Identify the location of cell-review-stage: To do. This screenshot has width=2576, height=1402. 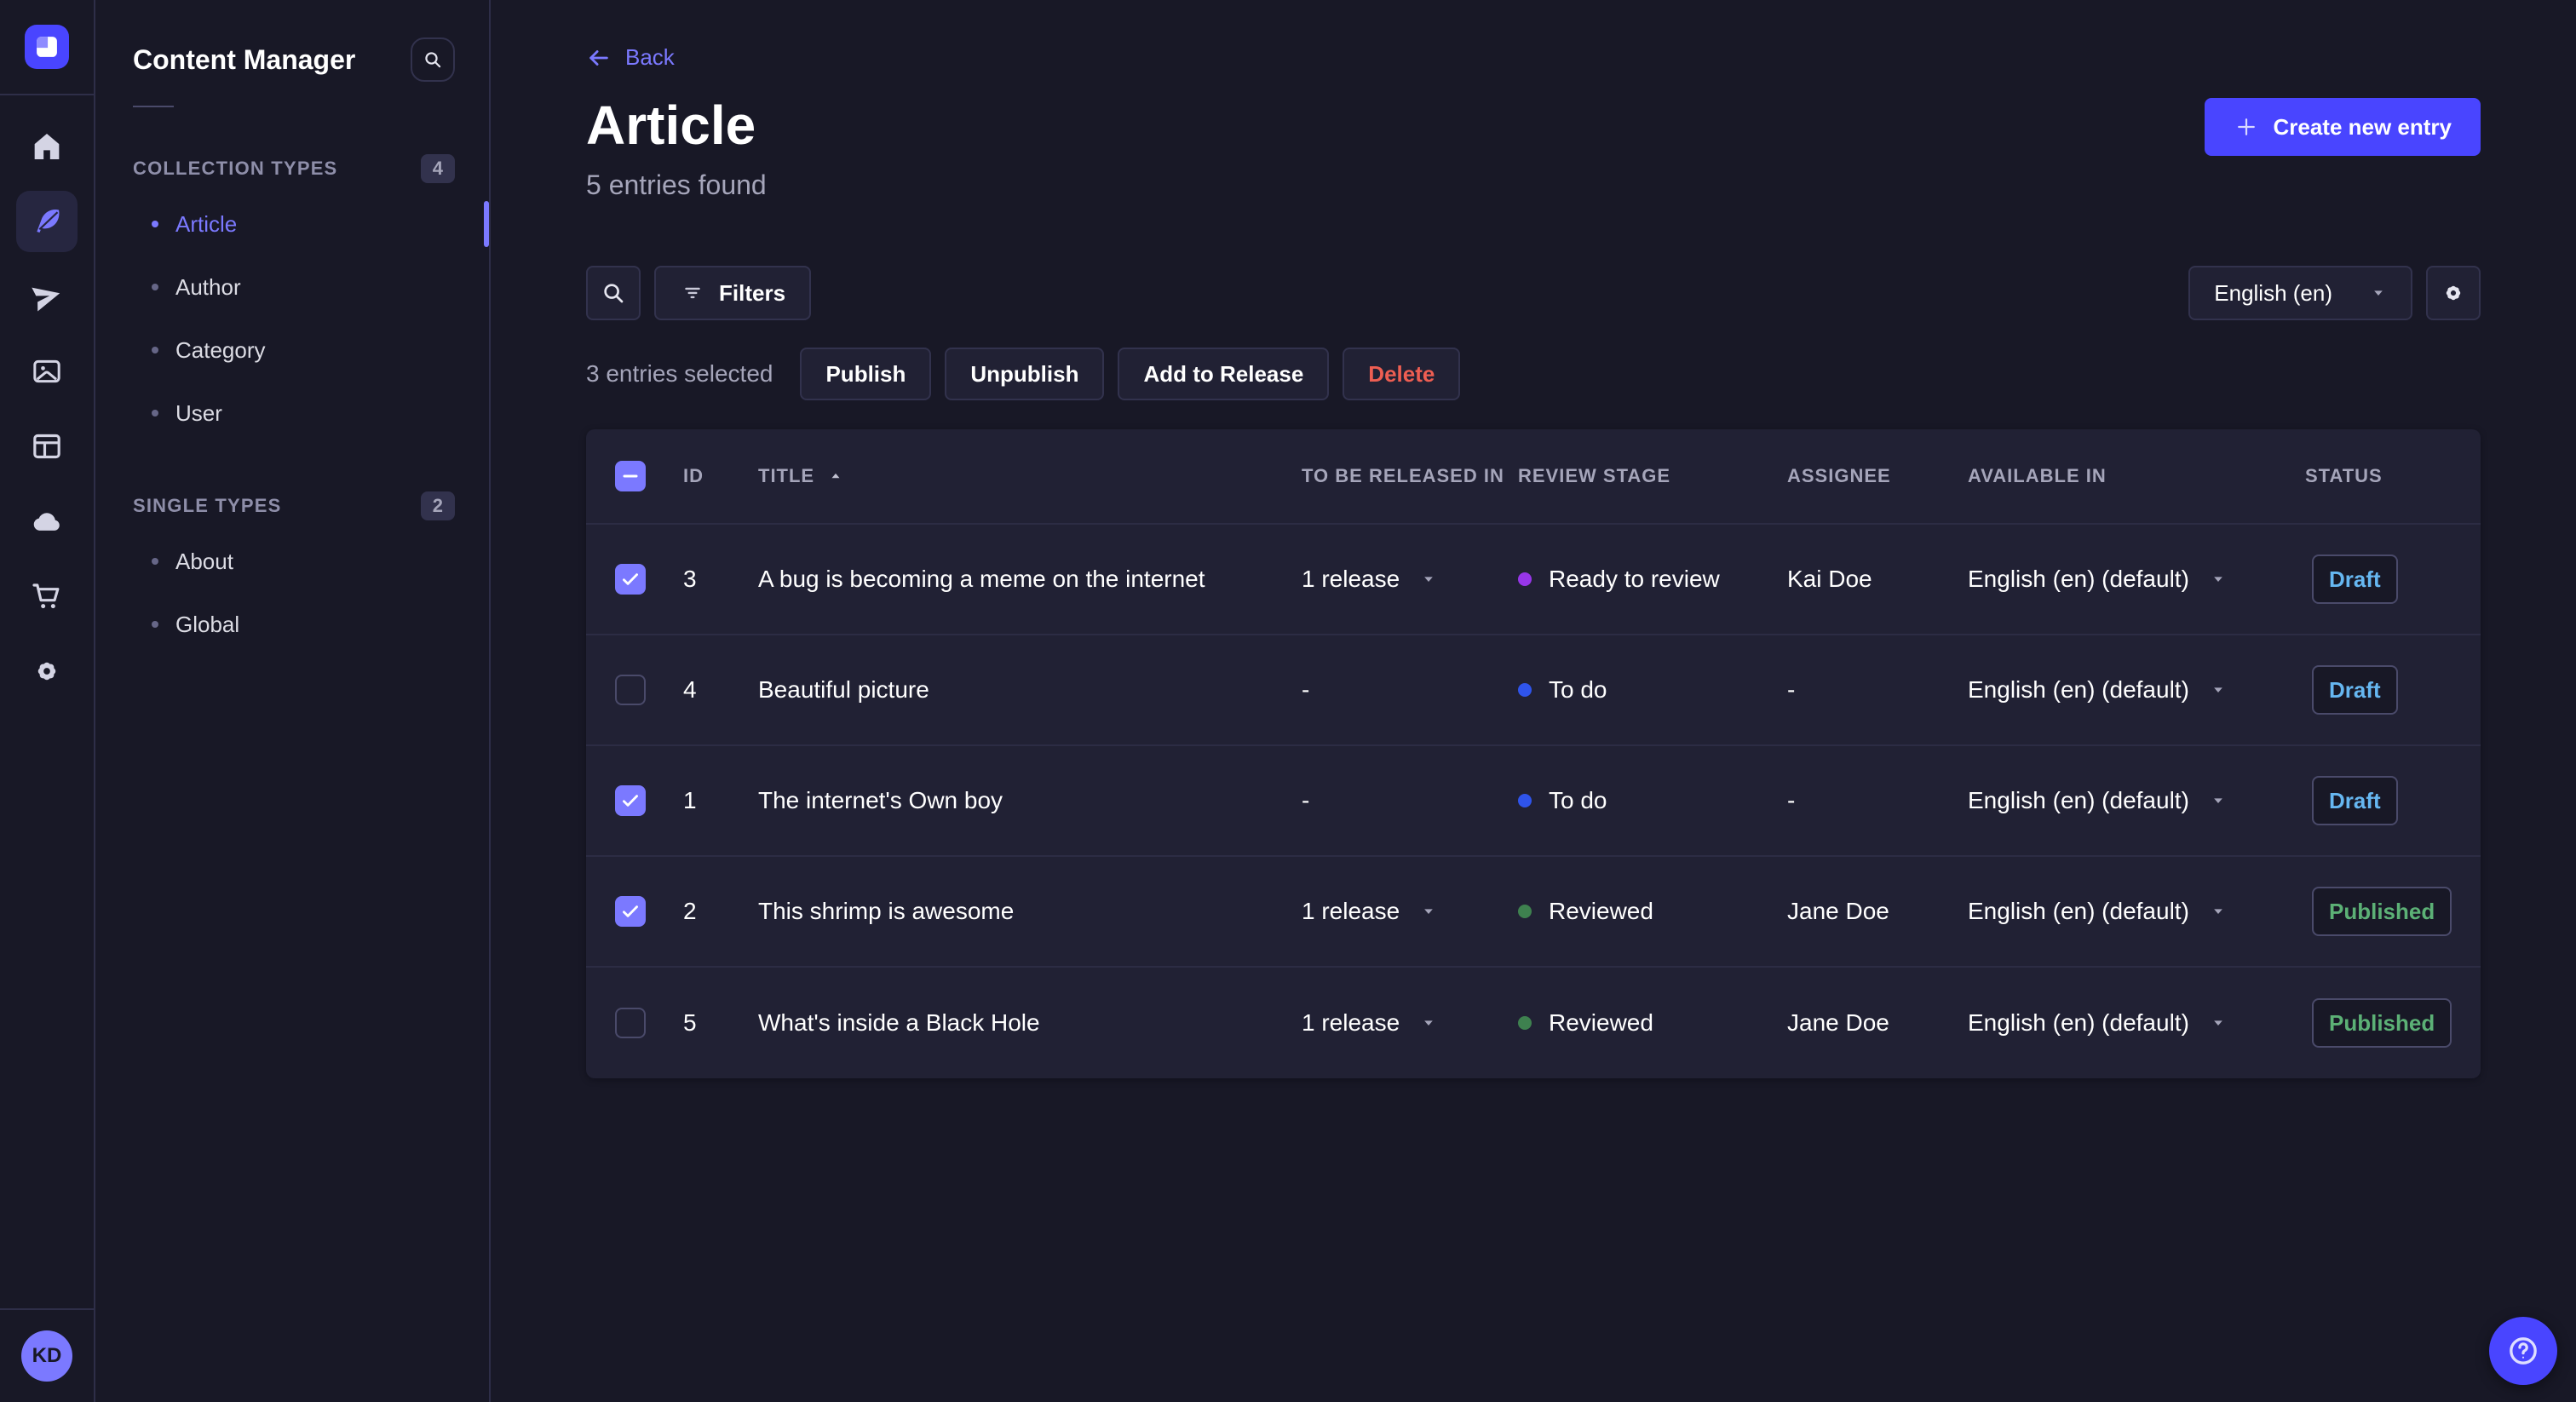
(1646, 690).